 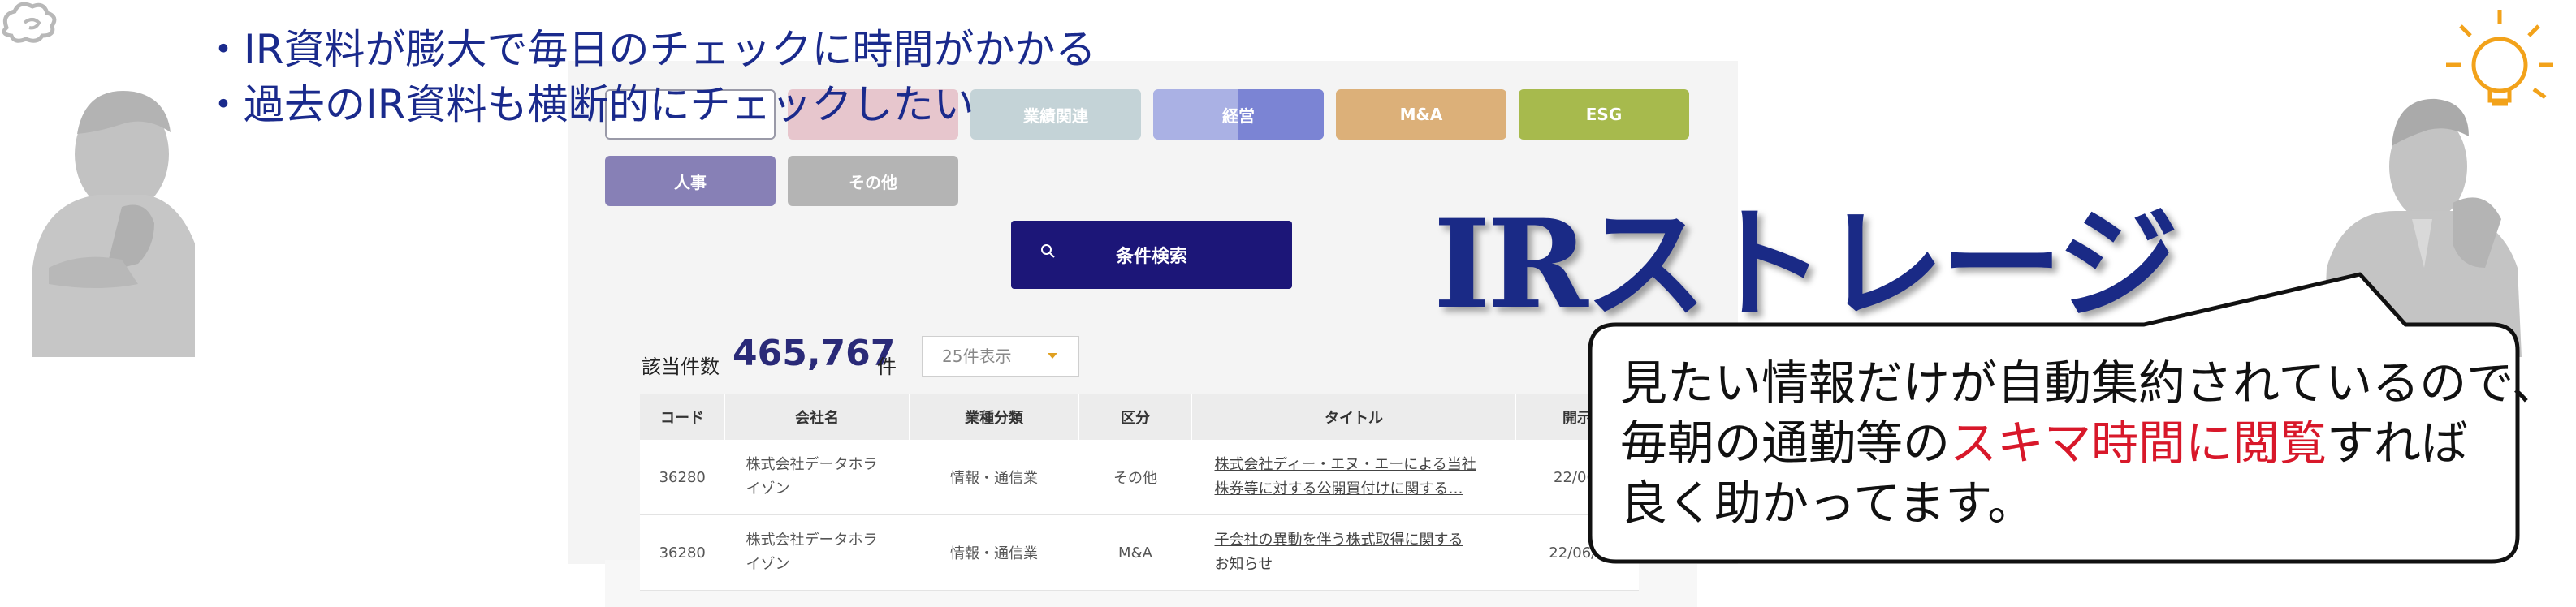 What do you see at coordinates (1421, 115) in the screenshot?
I see `category-chip-ma: M&A` at bounding box center [1421, 115].